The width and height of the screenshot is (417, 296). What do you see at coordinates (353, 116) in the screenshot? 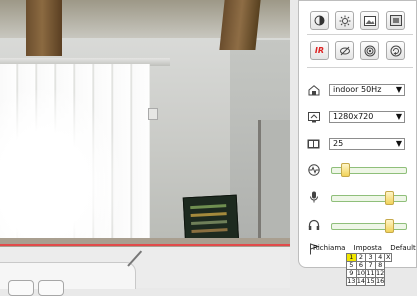
I see `resolution-value: 1280x720` at bounding box center [353, 116].